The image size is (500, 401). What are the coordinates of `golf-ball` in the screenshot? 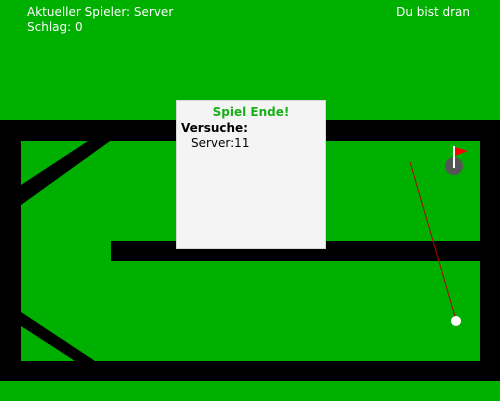 It's located at (456, 321).